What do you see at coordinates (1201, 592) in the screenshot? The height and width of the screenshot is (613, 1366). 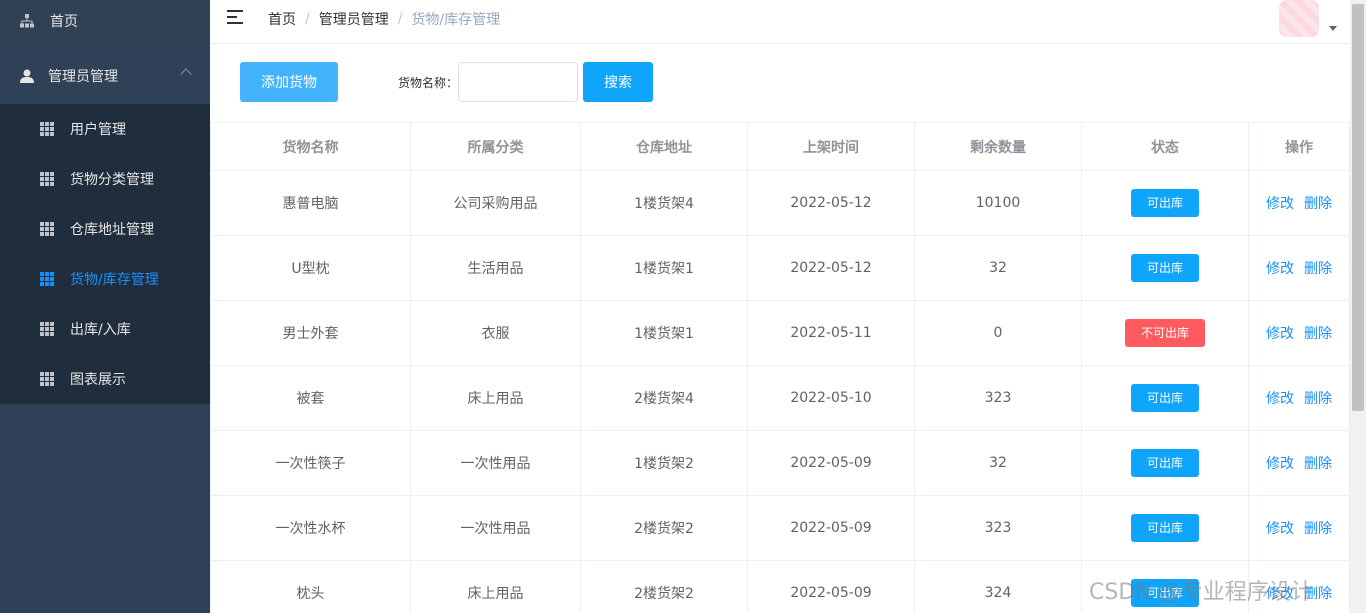 I see `watermark: CSDN @专业程序设计` at bounding box center [1201, 592].